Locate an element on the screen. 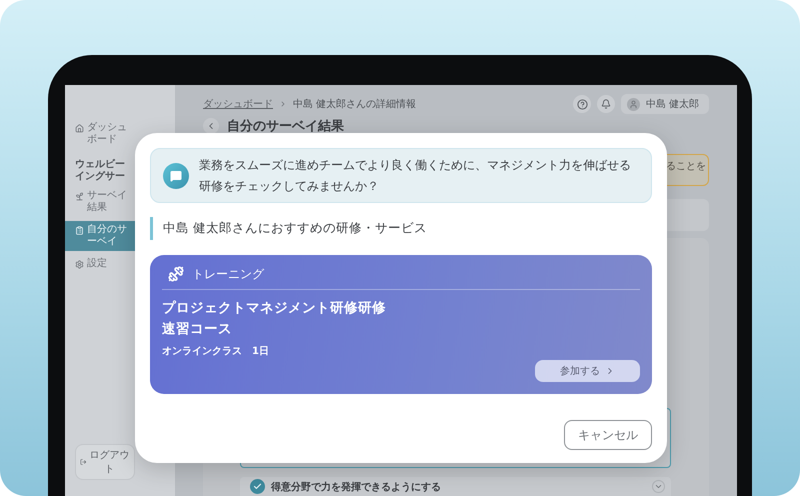  expand-button is located at coordinates (658, 486).